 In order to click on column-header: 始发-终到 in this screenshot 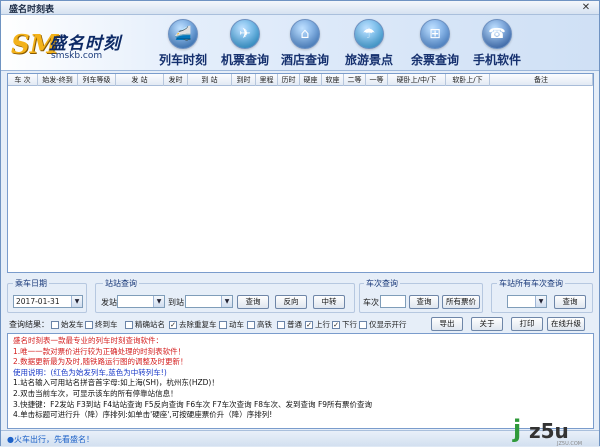, I will do `click(58, 80)`.